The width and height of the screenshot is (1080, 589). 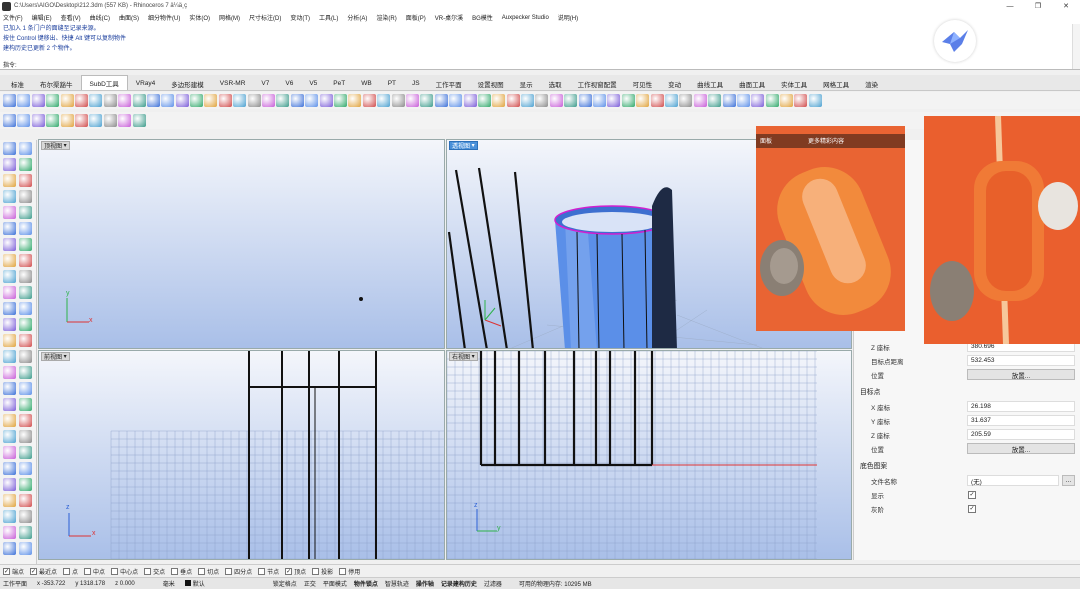 I want to click on toolbar-tab: VSR-MR, so click(x=233, y=83).